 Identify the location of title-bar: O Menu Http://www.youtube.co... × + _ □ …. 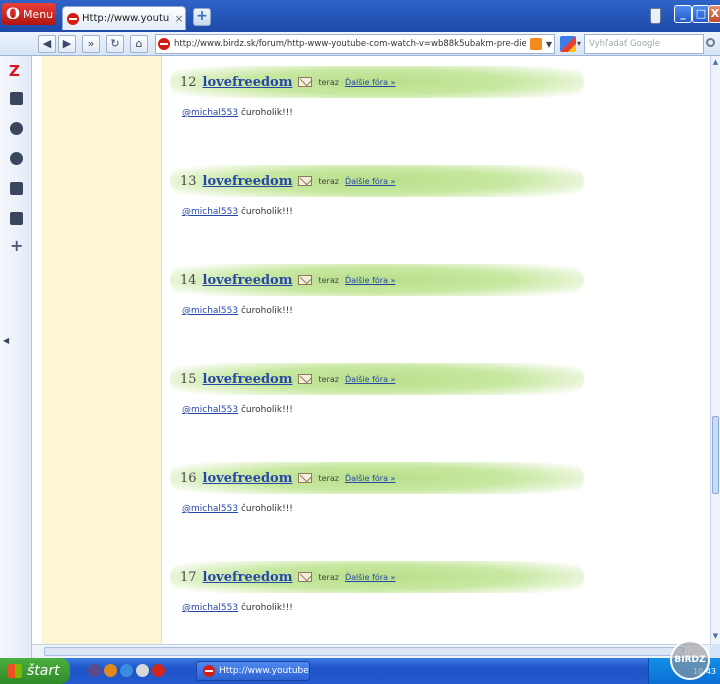
(360, 16).